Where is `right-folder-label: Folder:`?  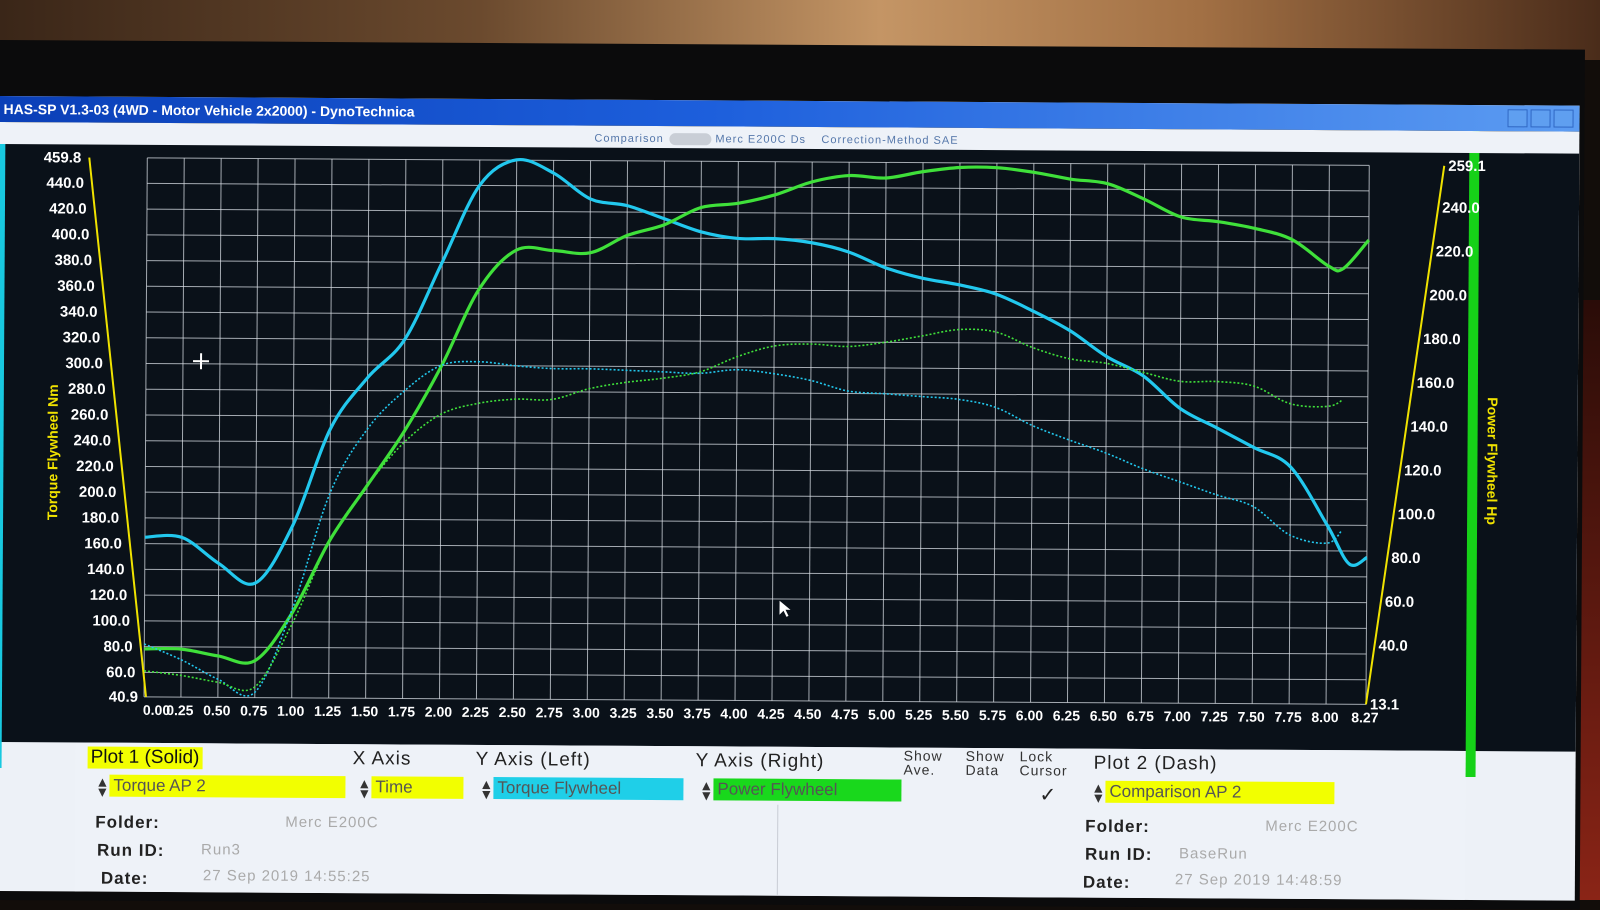
right-folder-label: Folder: is located at coordinates (1117, 827).